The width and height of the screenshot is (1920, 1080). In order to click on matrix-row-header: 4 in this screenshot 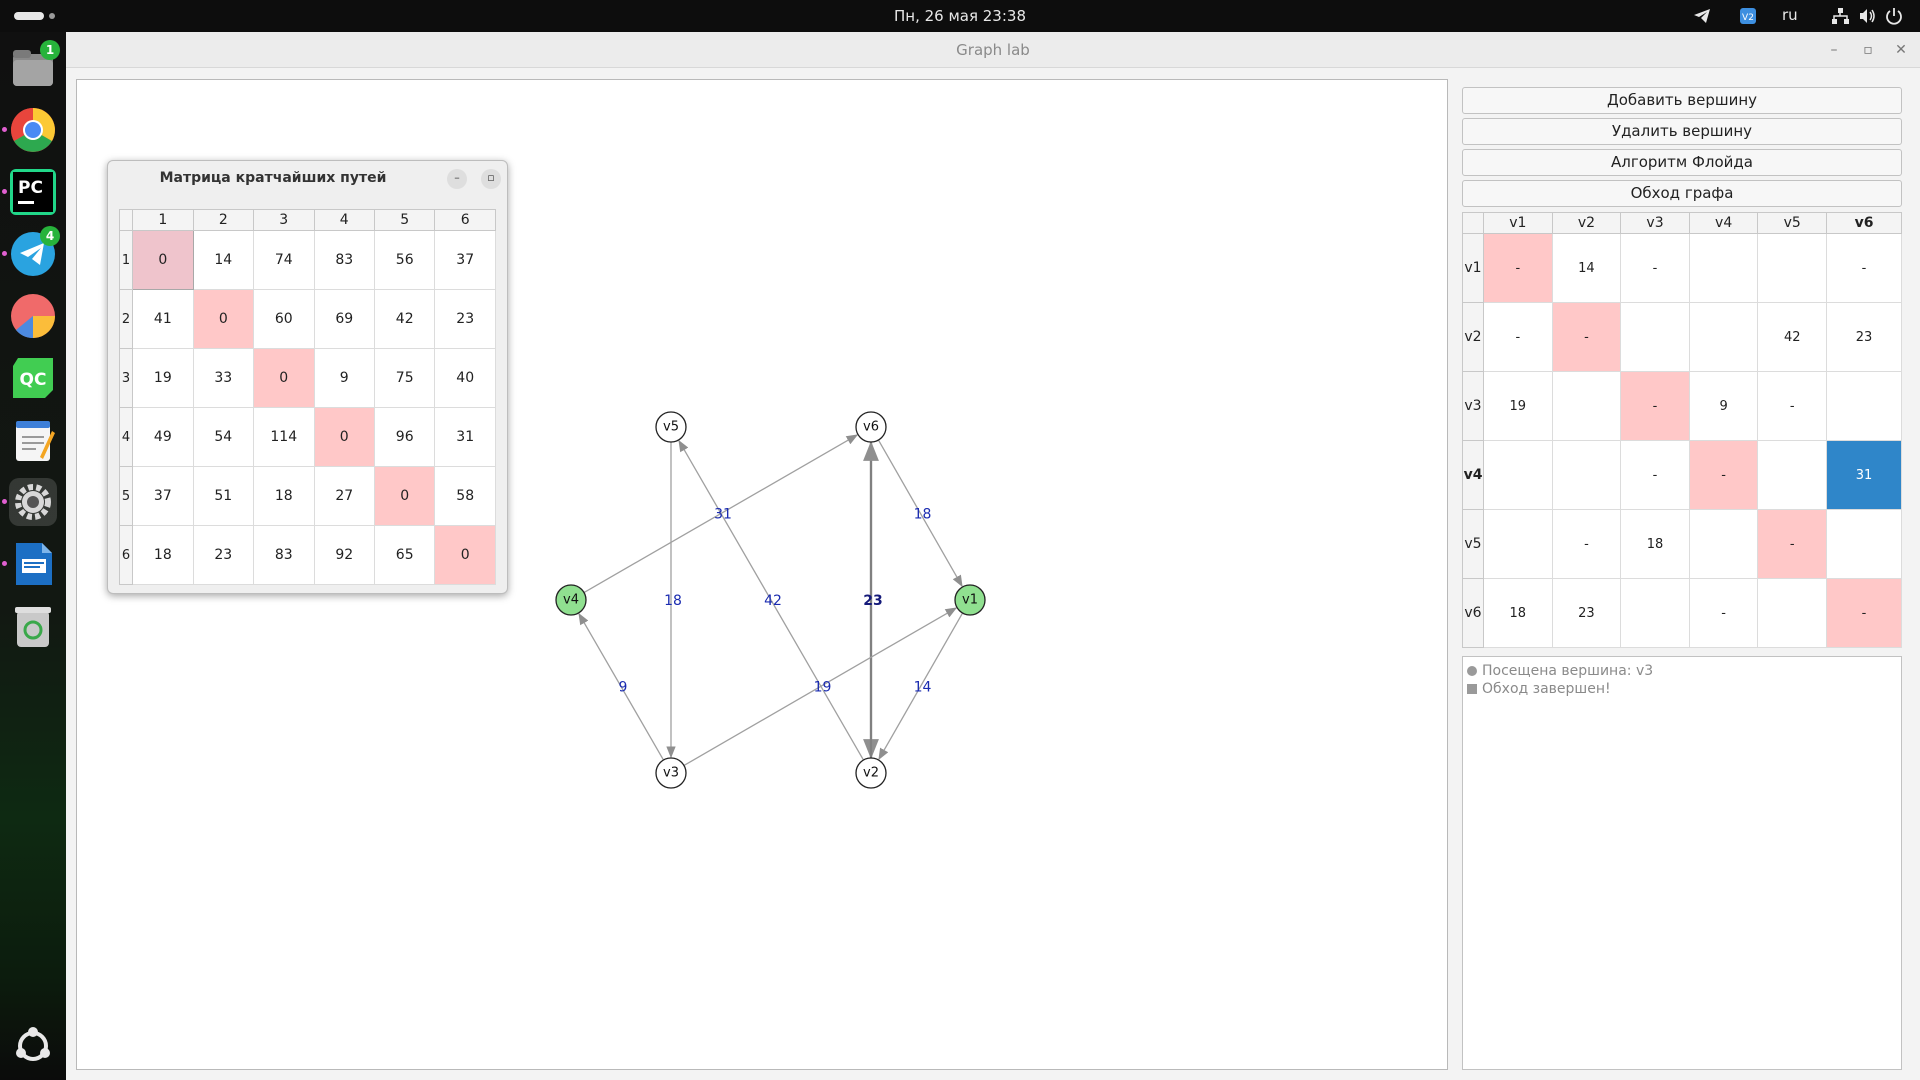, I will do `click(126, 437)`.